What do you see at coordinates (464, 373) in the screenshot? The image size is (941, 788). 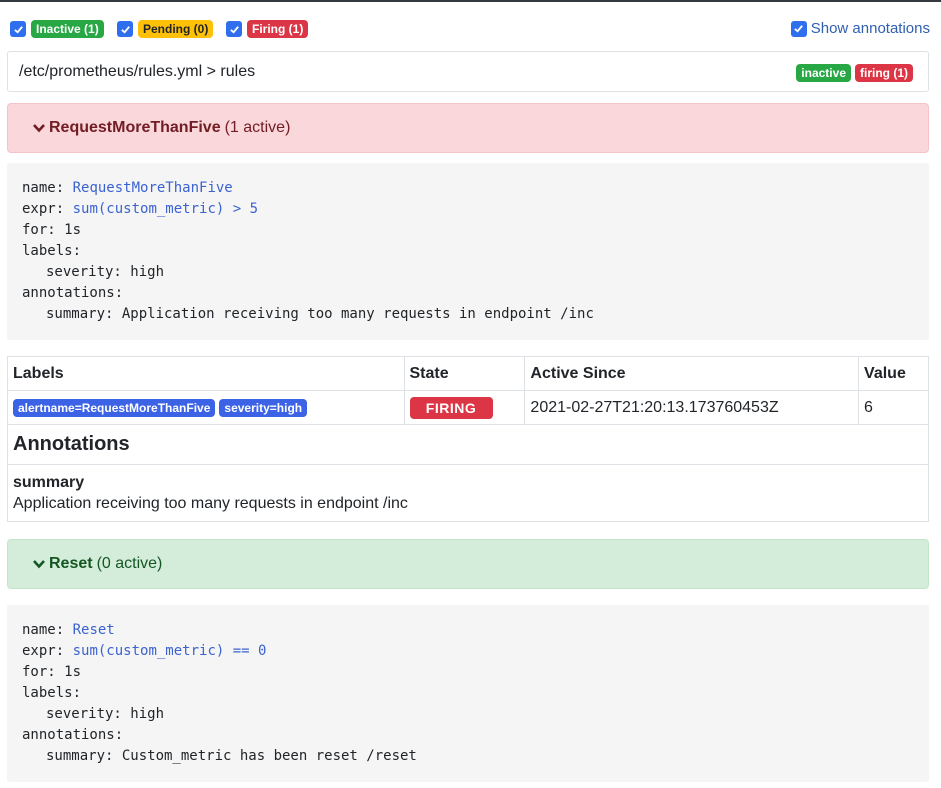 I see `column-header-state: State` at bounding box center [464, 373].